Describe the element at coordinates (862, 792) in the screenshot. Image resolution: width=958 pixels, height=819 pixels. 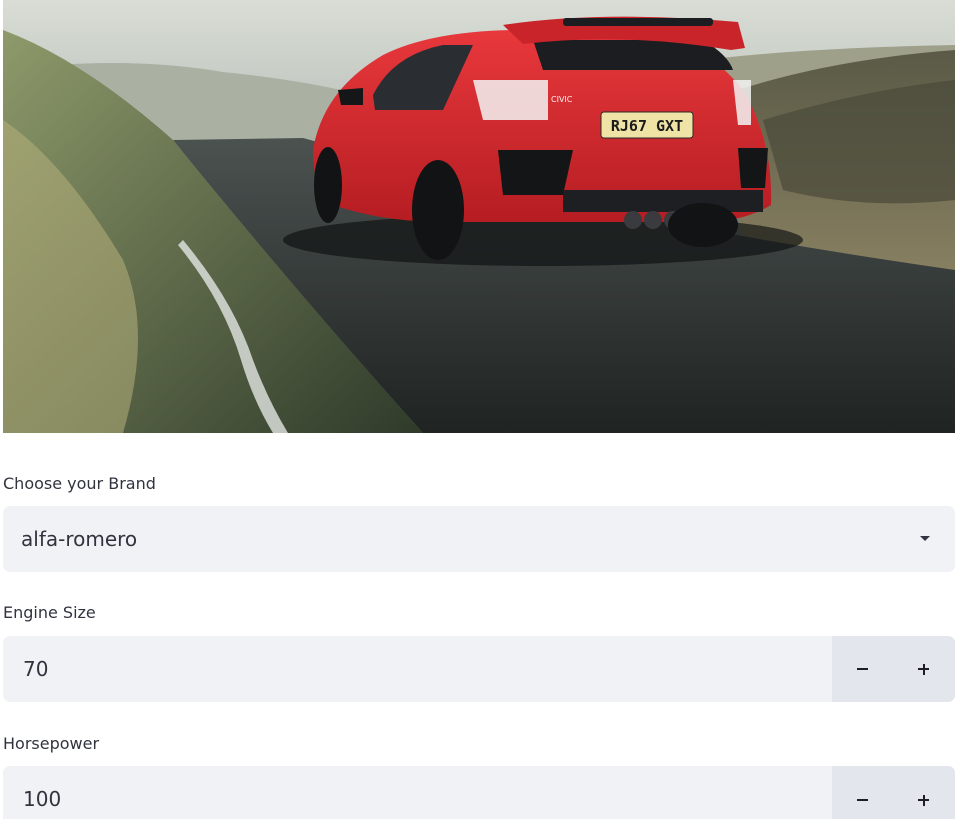
I see `horsepower-decrement-button` at that location.